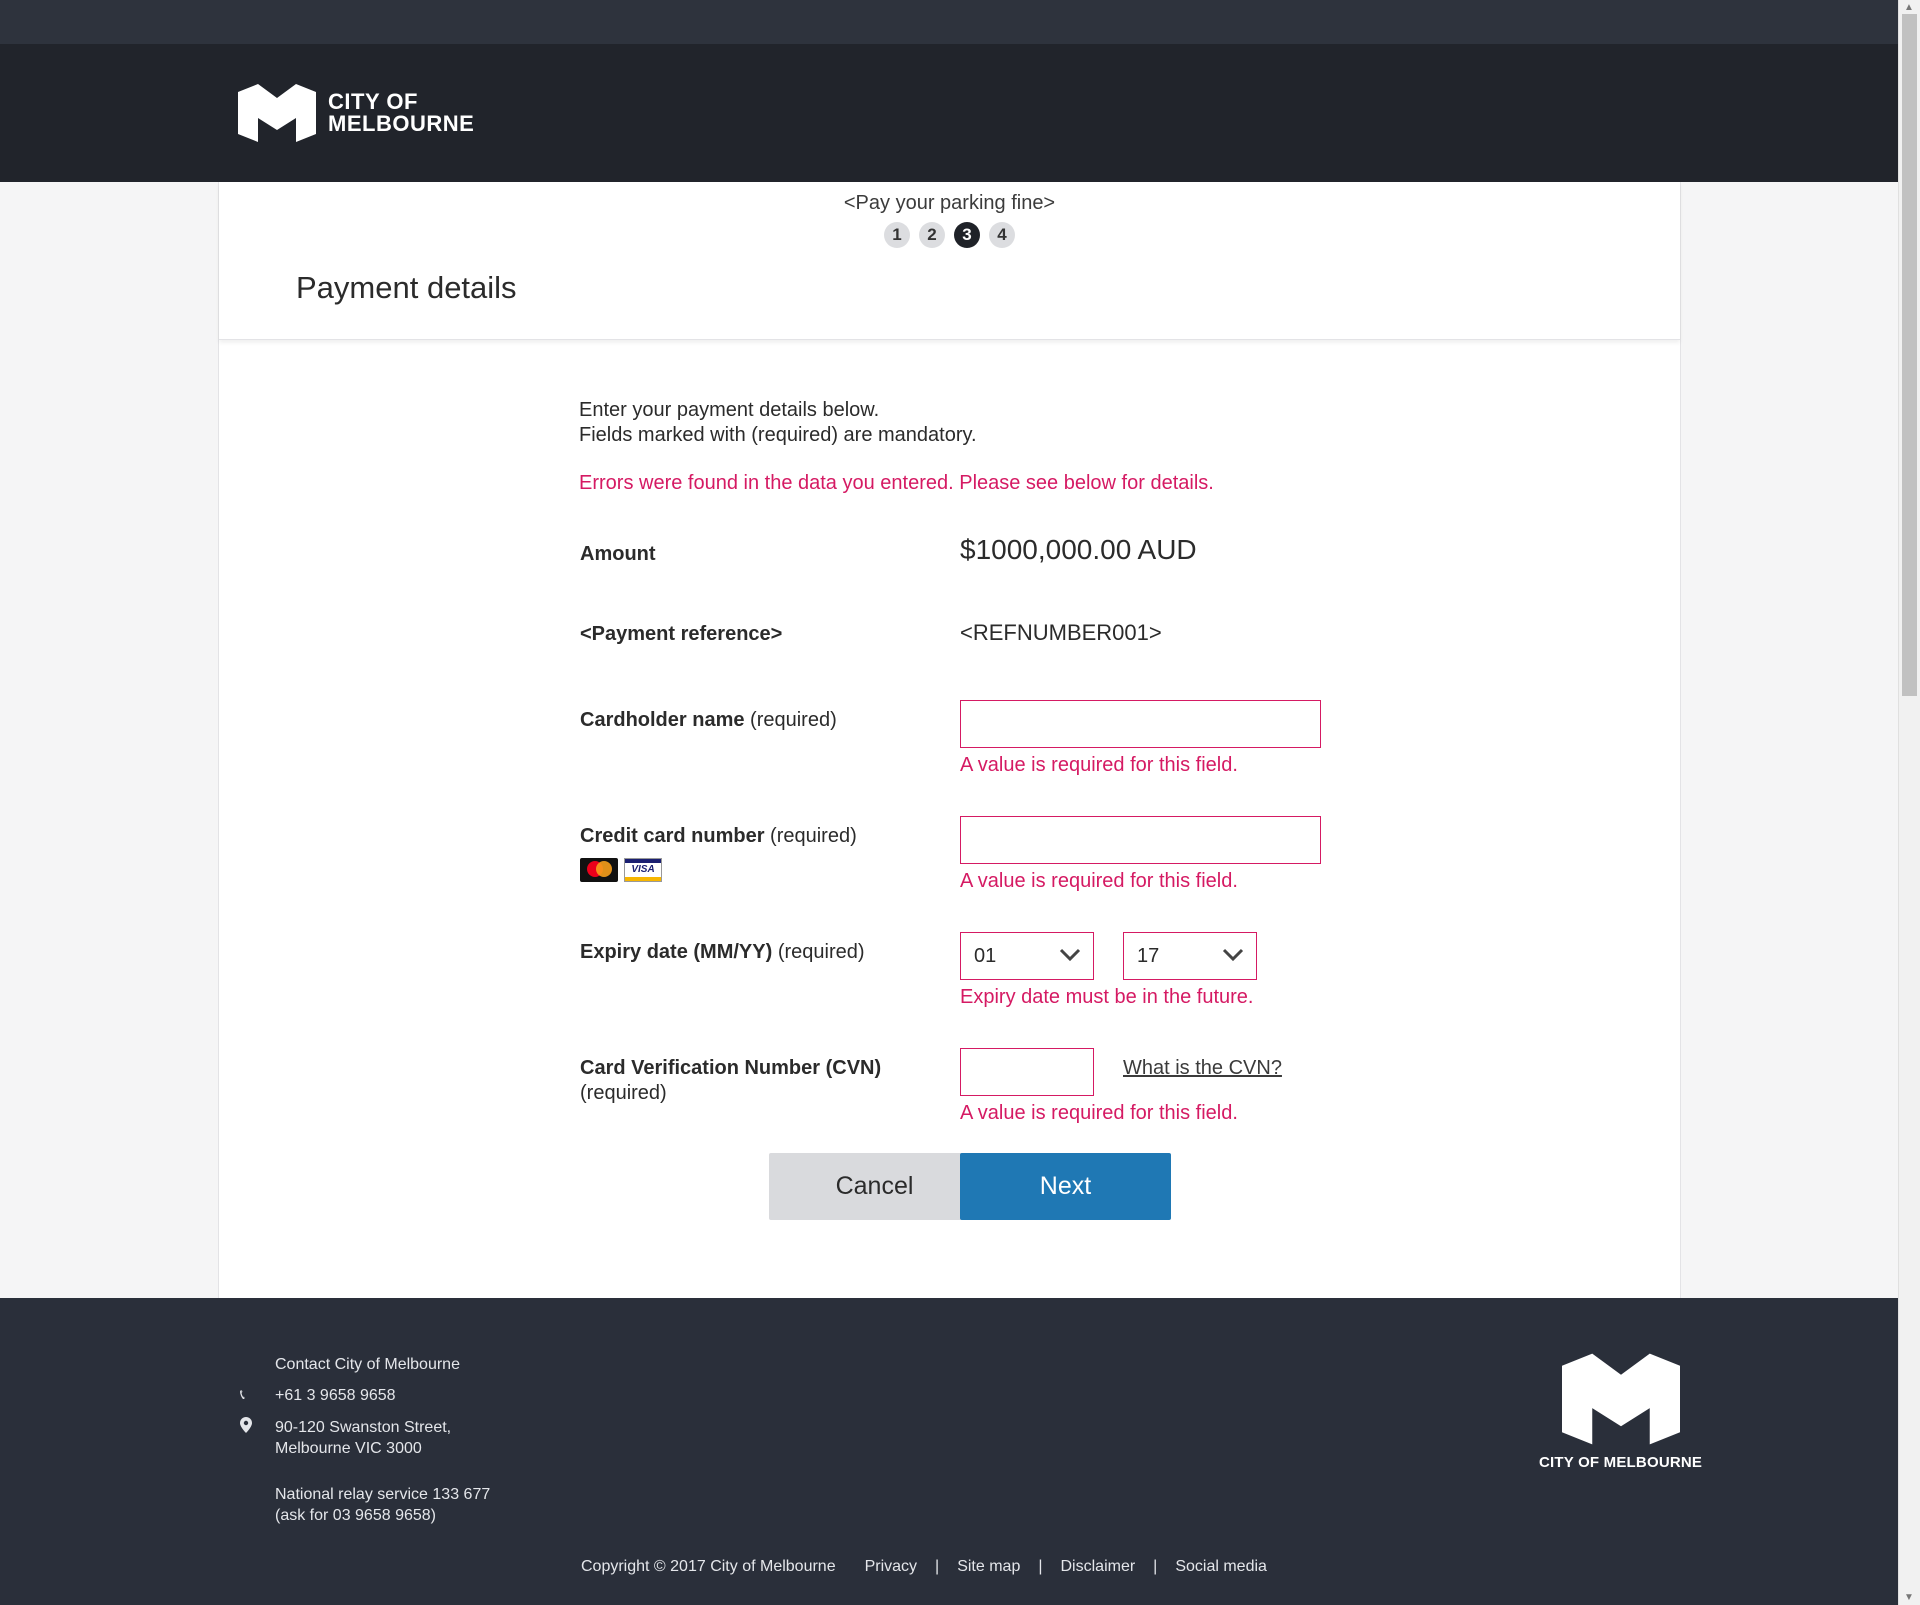 This screenshot has height=1605, width=1920. Describe the element at coordinates (373, 101) in the screenshot. I see `logo-text-line1: CITY OF` at that location.